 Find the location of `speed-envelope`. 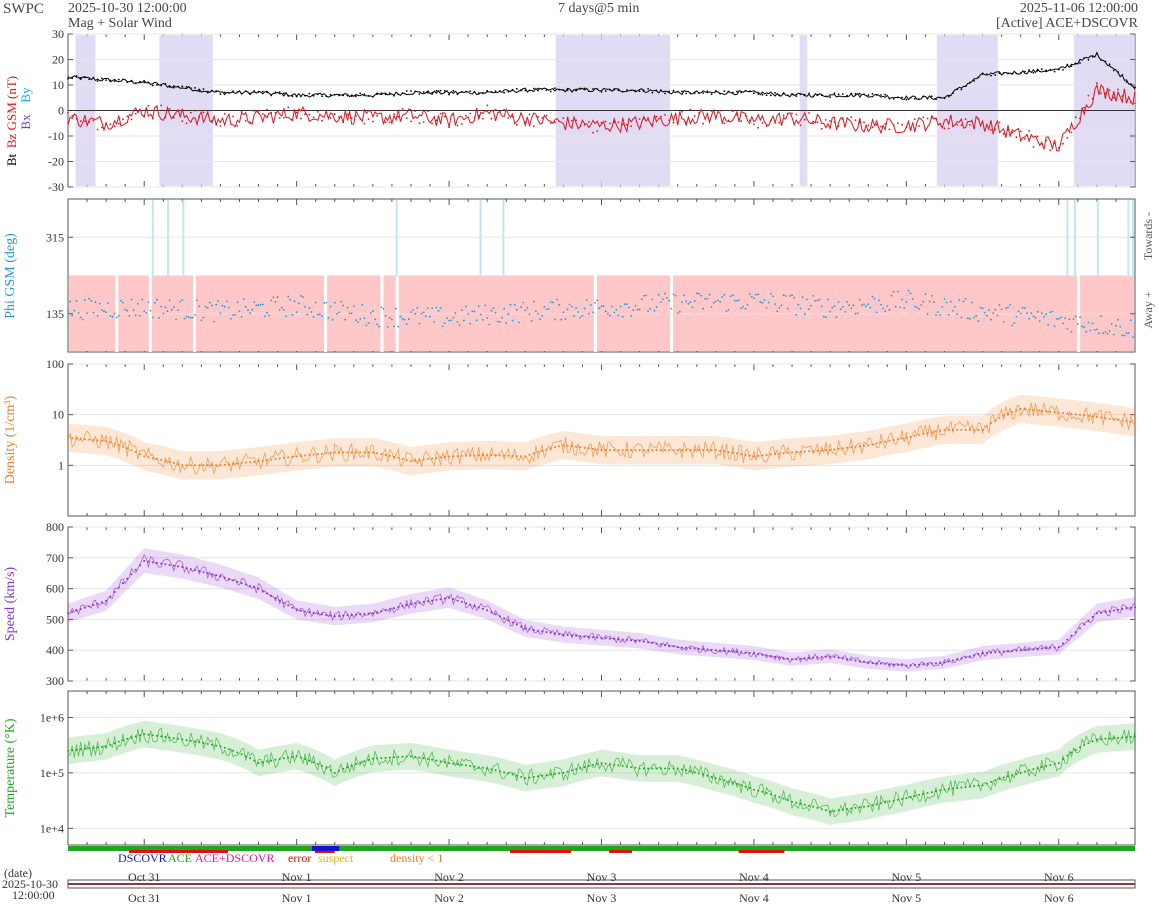

speed-envelope is located at coordinates (601, 610).